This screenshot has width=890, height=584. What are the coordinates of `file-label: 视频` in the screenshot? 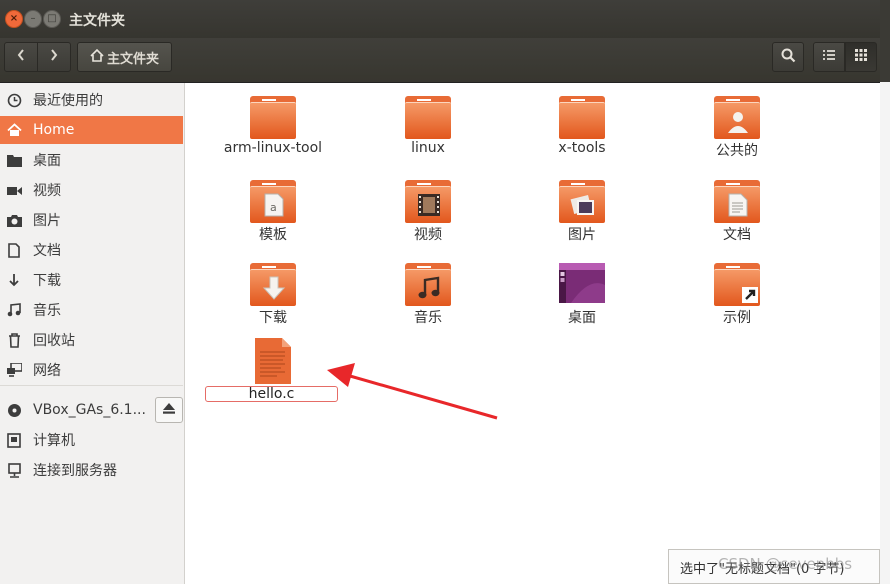 It's located at (428, 235).